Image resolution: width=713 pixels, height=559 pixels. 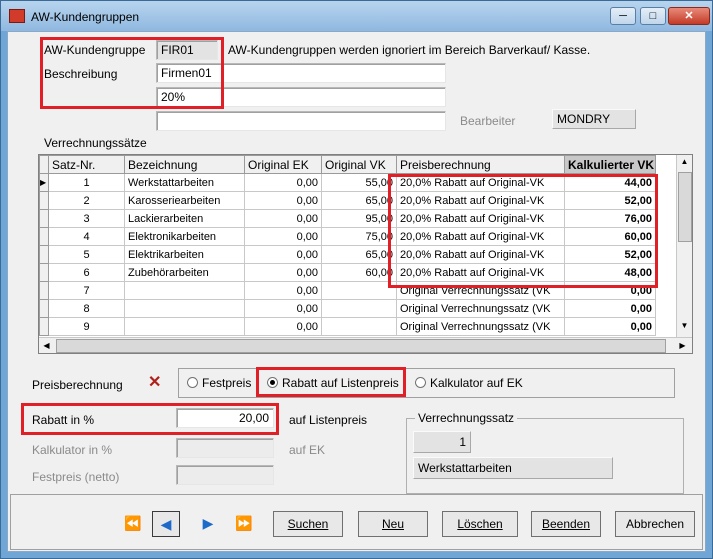 I want to click on cell-satz-nr: 4, so click(x=86, y=236).